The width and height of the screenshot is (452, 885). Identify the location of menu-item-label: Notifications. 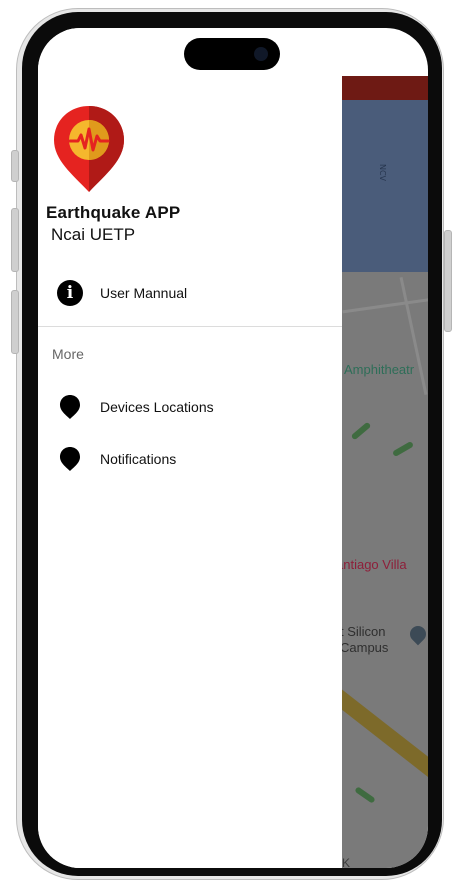
(138, 459).